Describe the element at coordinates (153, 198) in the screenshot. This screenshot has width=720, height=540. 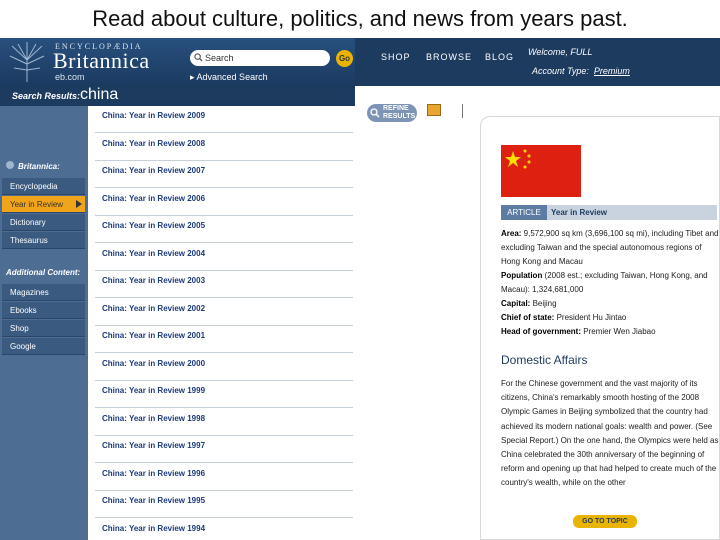
I see `result-link: China: Year in Review 2006` at that location.